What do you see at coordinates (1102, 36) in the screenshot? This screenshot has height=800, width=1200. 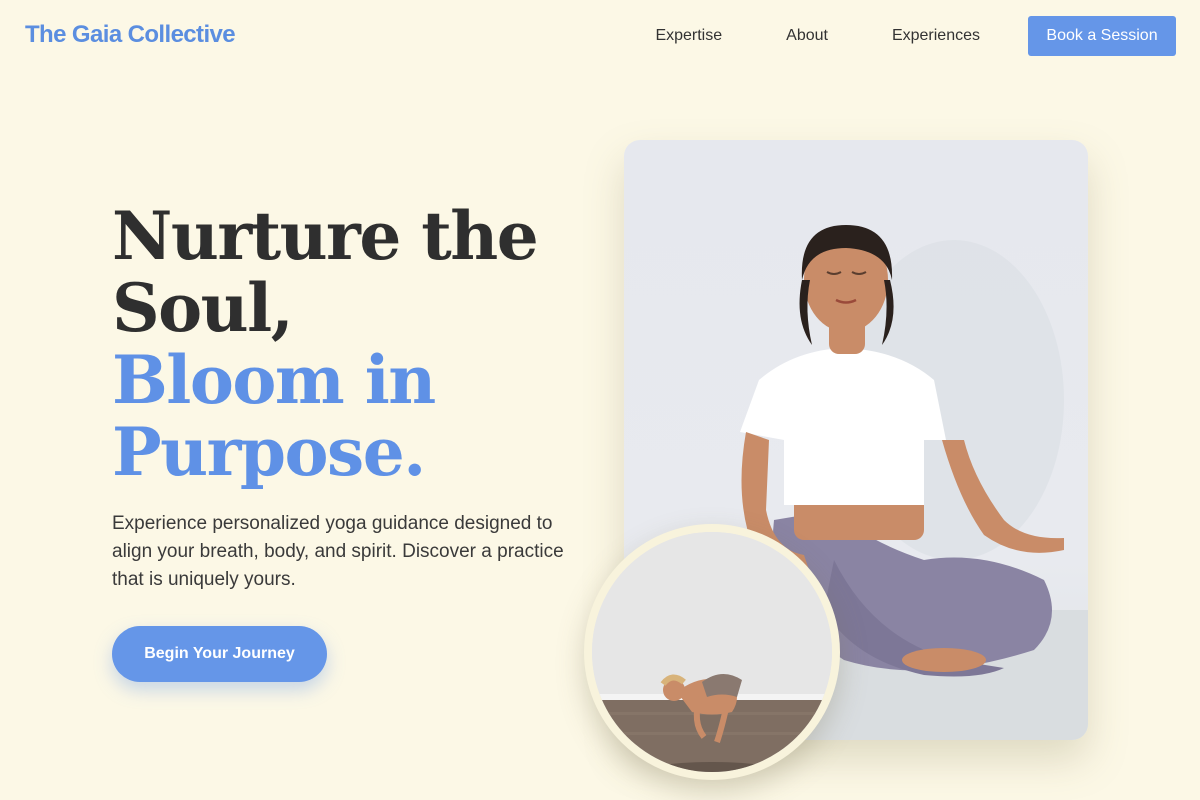 I see `book-session-button: Book a Session` at bounding box center [1102, 36].